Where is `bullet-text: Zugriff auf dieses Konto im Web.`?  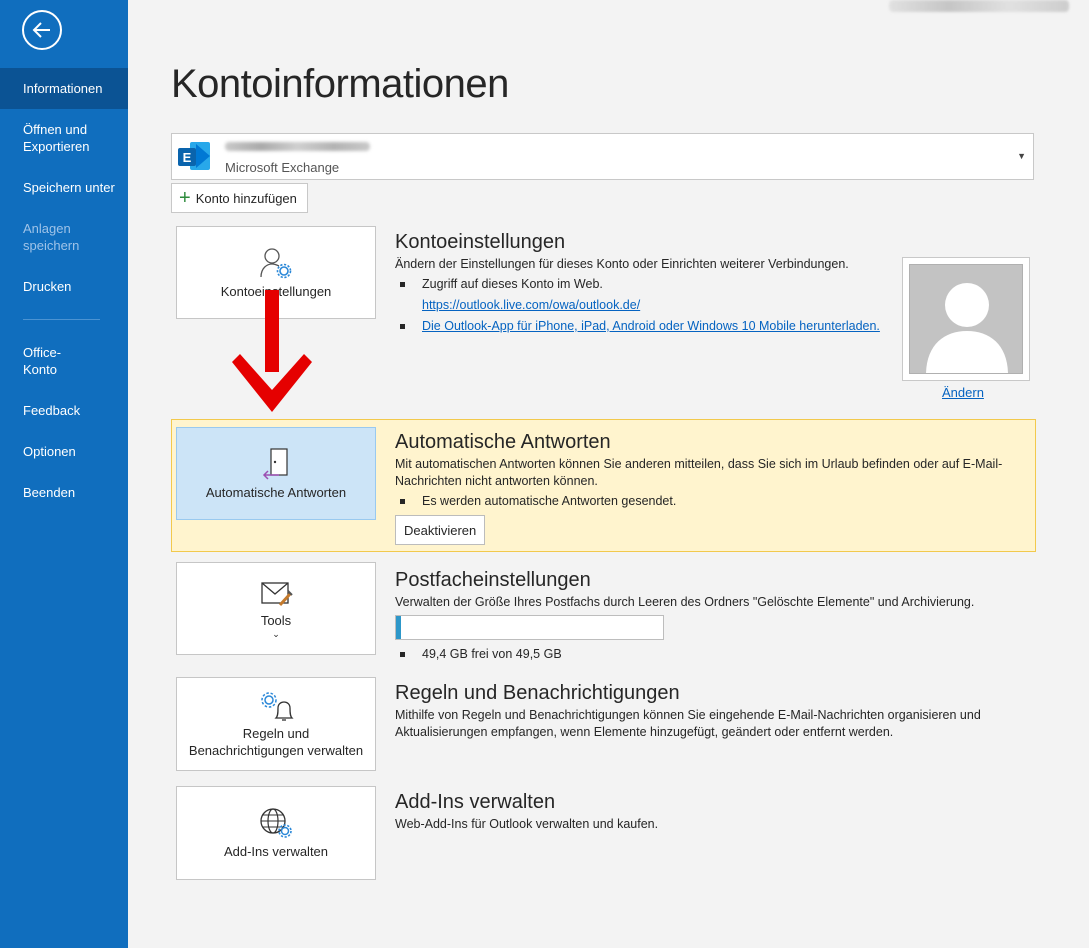
bullet-text: Zugriff auf dieses Konto im Web. is located at coordinates (512, 284).